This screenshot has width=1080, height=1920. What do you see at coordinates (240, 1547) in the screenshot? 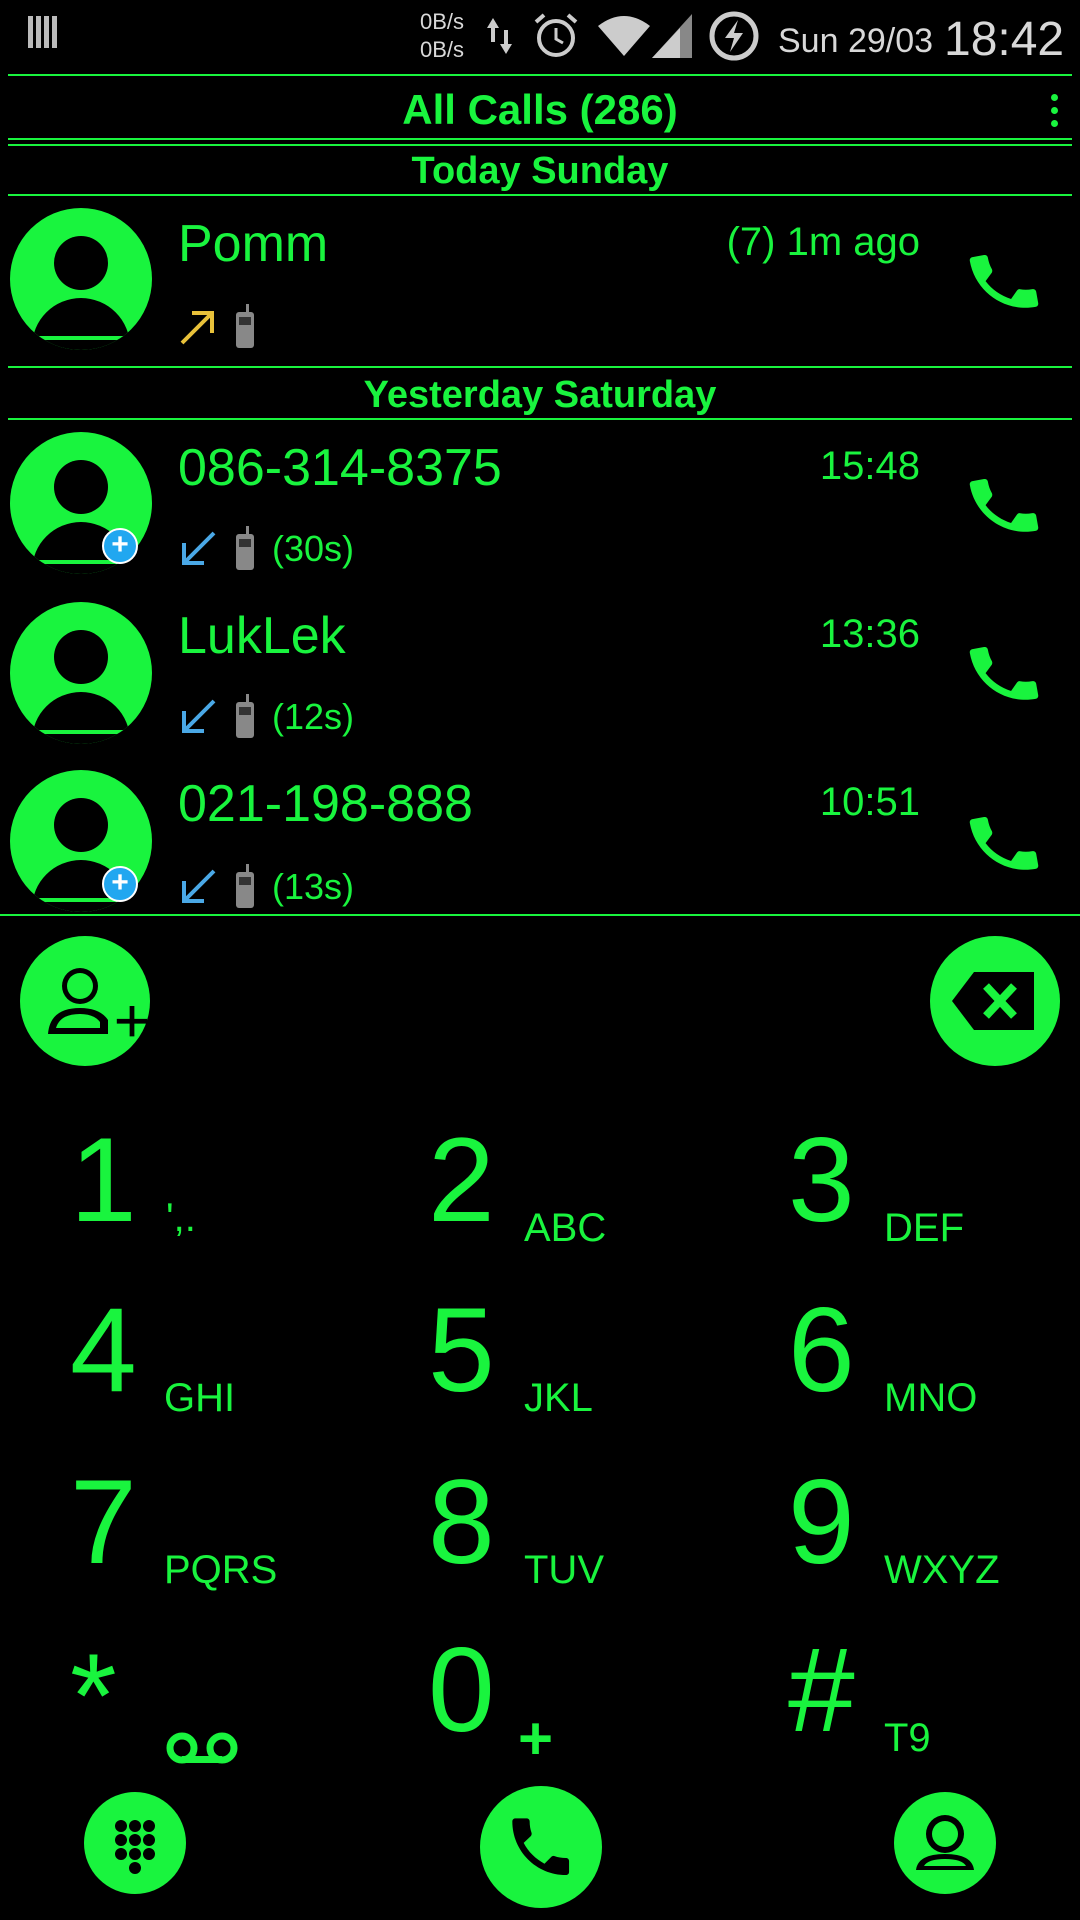
I see `key-7: 7 PQRS` at bounding box center [240, 1547].